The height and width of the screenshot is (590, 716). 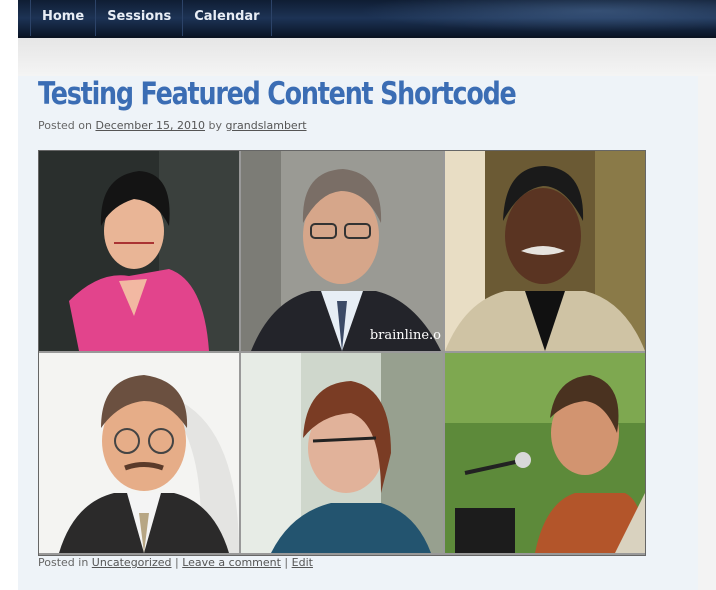 I want to click on featured-photo-man-singing-microphone, so click(x=545, y=453).